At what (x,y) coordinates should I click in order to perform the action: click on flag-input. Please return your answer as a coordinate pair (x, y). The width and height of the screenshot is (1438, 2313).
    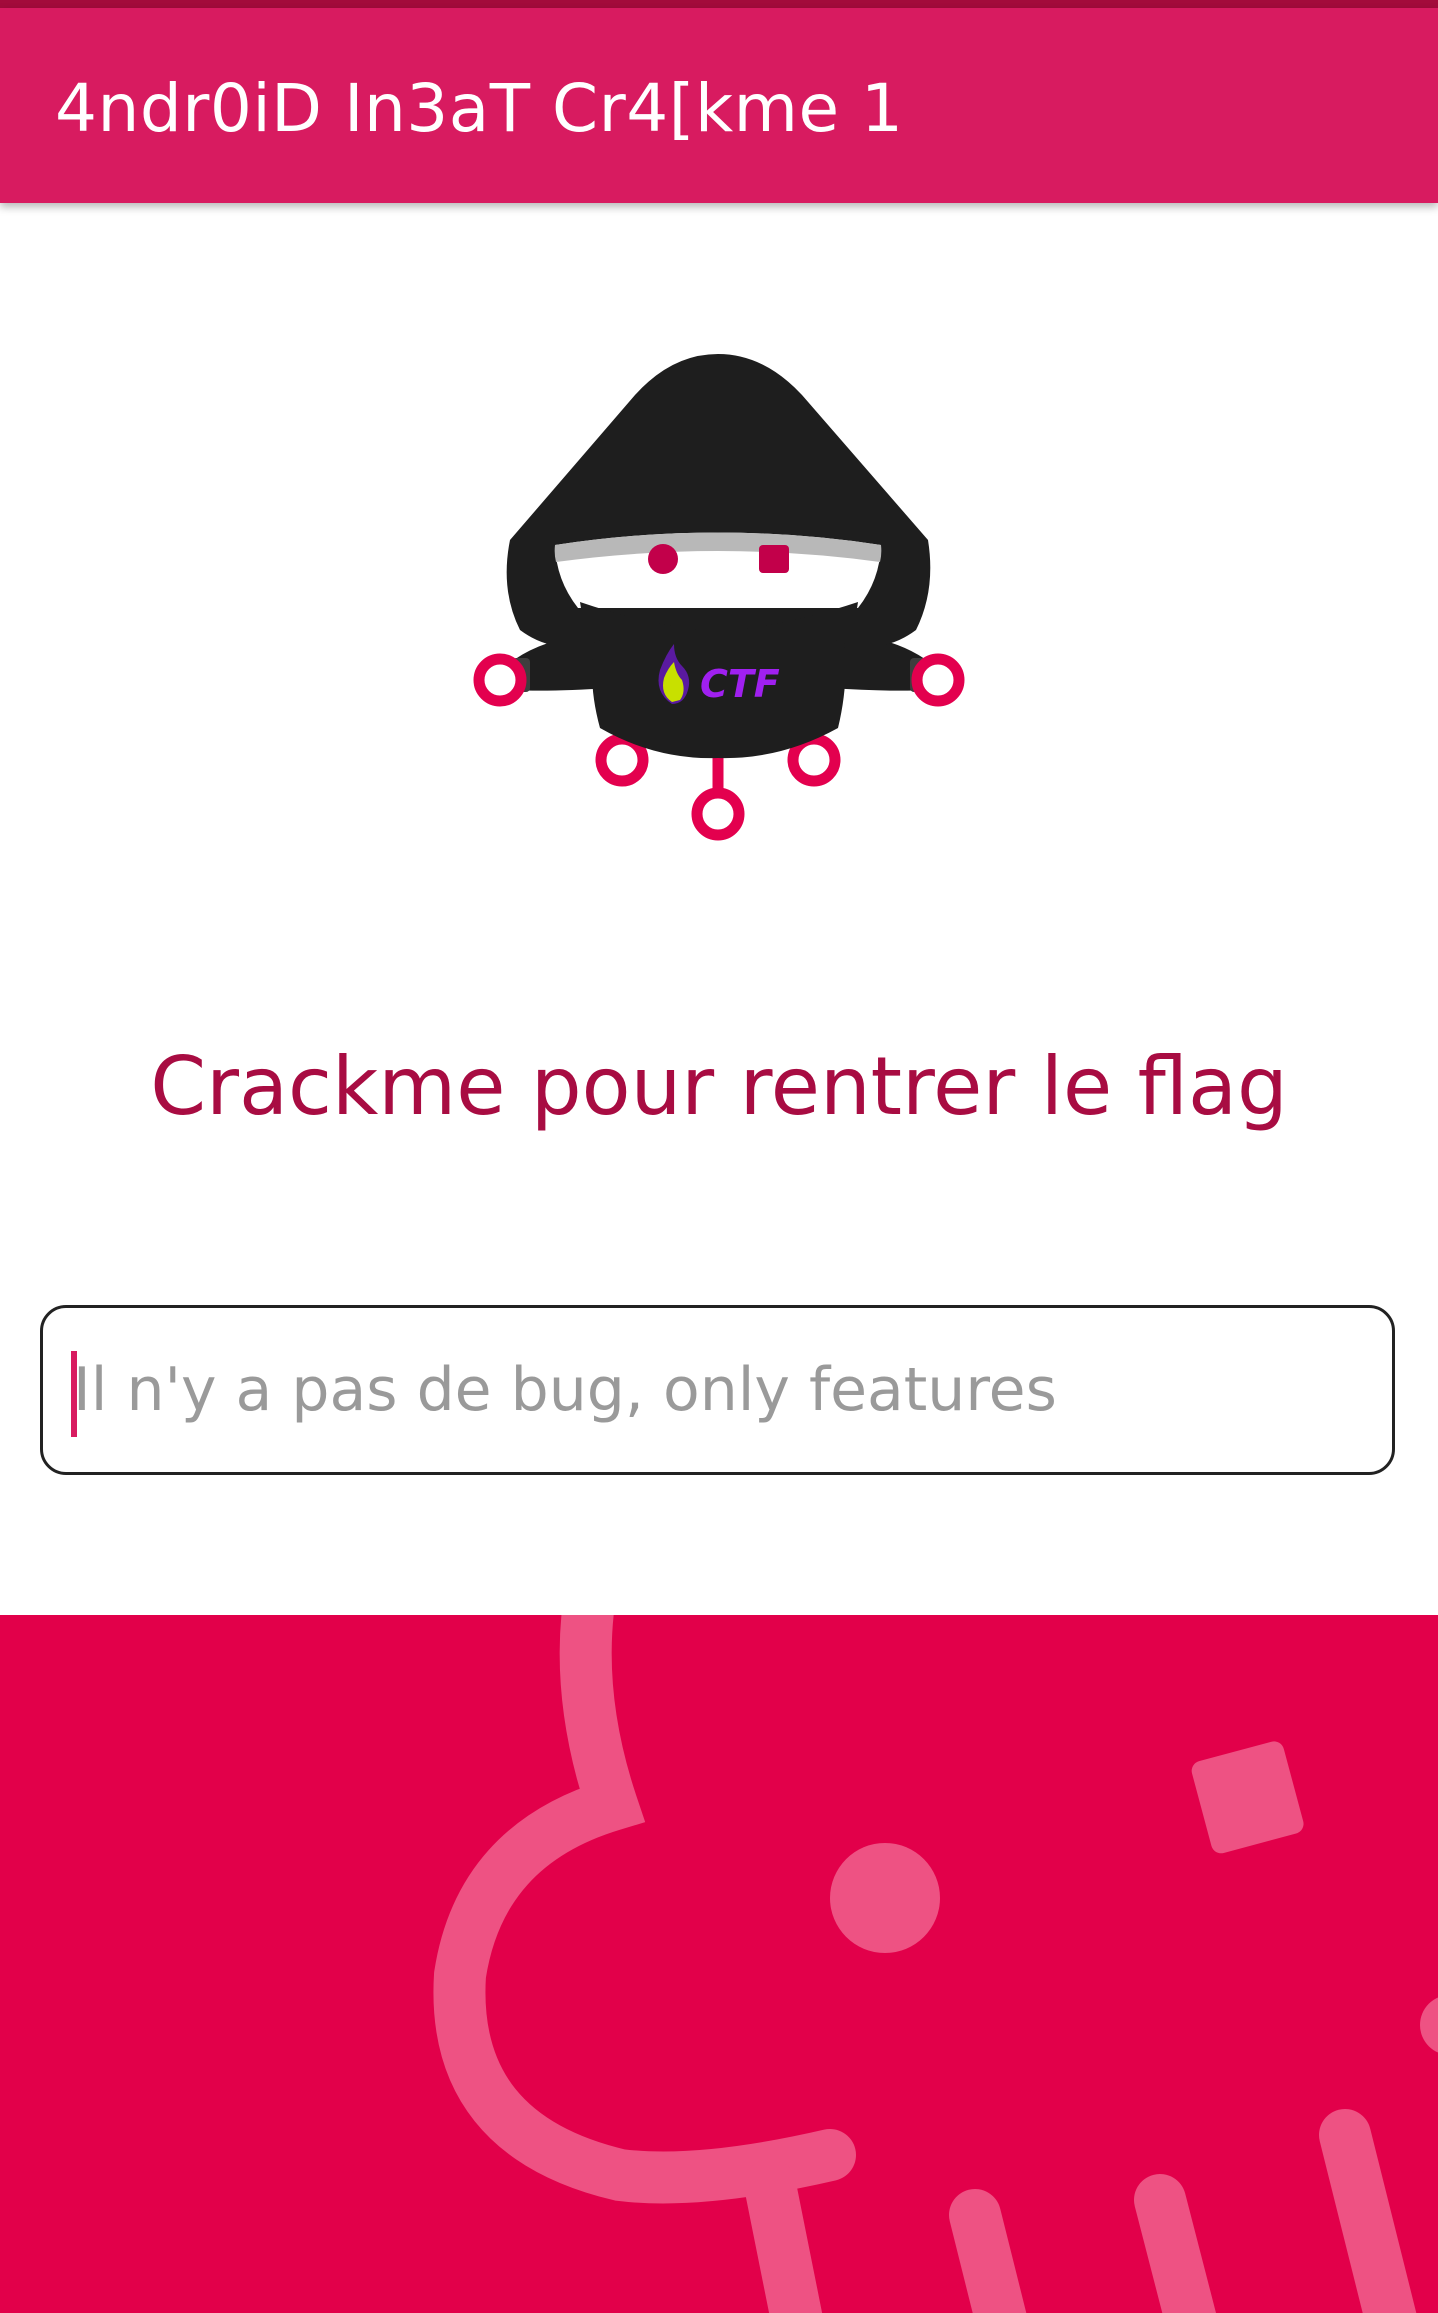
    Looking at the image, I should click on (718, 1390).